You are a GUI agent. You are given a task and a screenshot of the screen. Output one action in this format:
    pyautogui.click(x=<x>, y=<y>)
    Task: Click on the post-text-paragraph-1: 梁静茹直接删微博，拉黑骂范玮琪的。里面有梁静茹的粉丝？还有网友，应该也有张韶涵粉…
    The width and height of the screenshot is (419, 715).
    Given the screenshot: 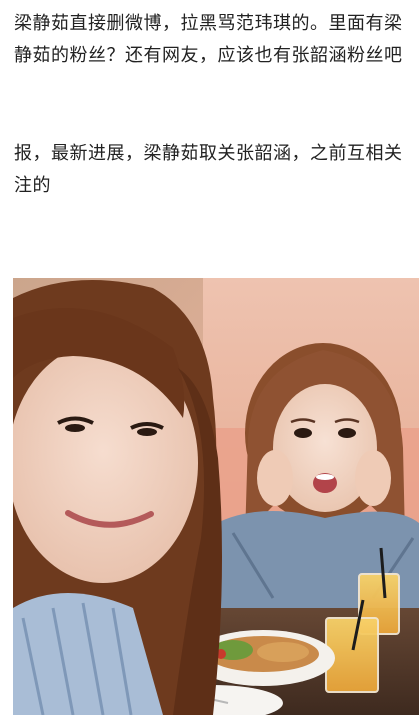 What is the action you would take?
    pyautogui.click(x=208, y=39)
    